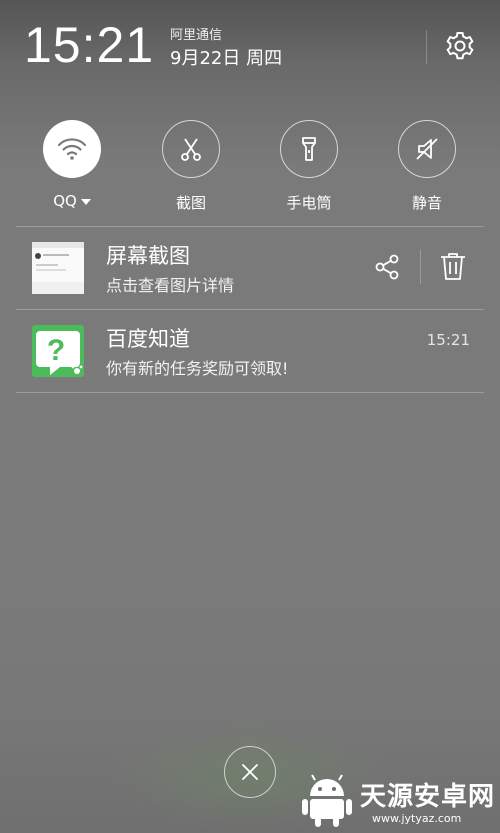 This screenshot has width=500, height=833. I want to click on watermark: 天源安卓网 www.jytyaz.com, so click(395, 801).